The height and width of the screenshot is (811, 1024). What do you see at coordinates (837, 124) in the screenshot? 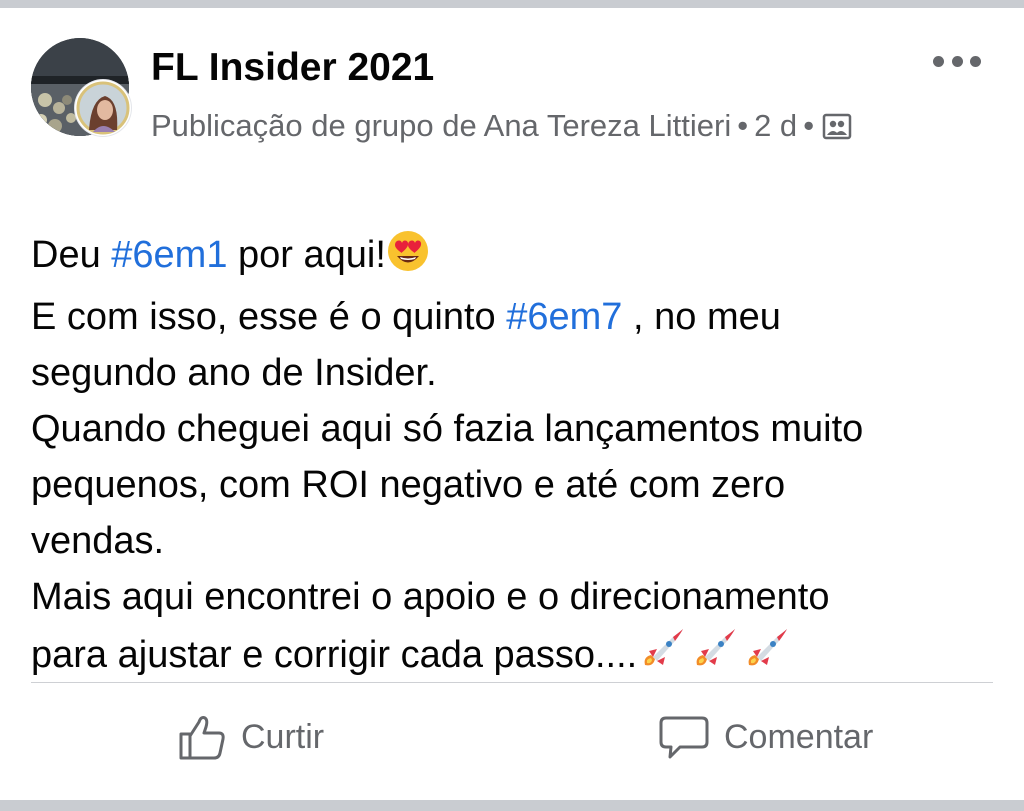
I see `group-audience-icon` at bounding box center [837, 124].